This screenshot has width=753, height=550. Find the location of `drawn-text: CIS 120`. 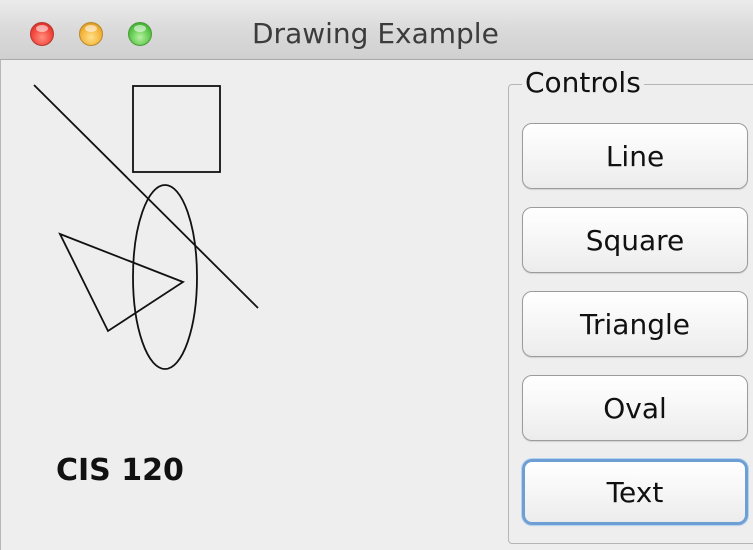

drawn-text: CIS 120 is located at coordinates (120, 470).